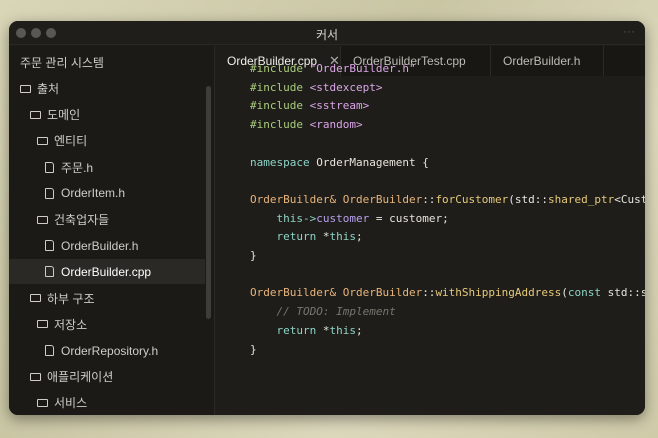 The image size is (658, 438). I want to click on code-token: (, so click(564, 293).